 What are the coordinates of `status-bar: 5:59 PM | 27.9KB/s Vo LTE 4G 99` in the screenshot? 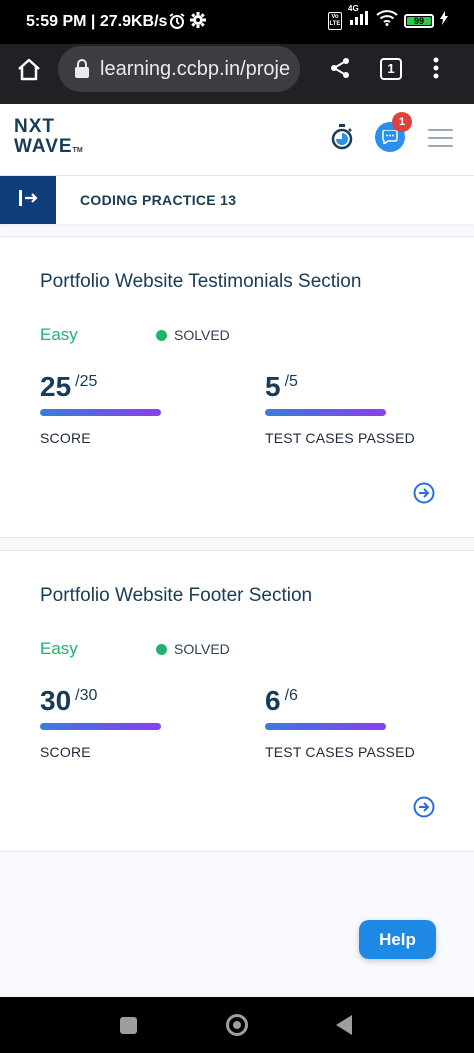 It's located at (237, 22).